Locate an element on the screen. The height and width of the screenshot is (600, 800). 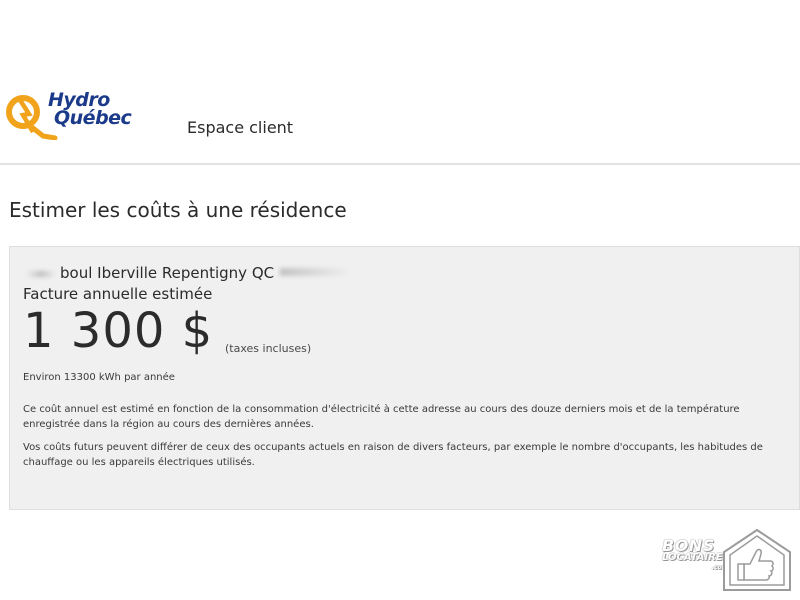
annual-bill-label: Facture annuelle estimée is located at coordinates (118, 294).